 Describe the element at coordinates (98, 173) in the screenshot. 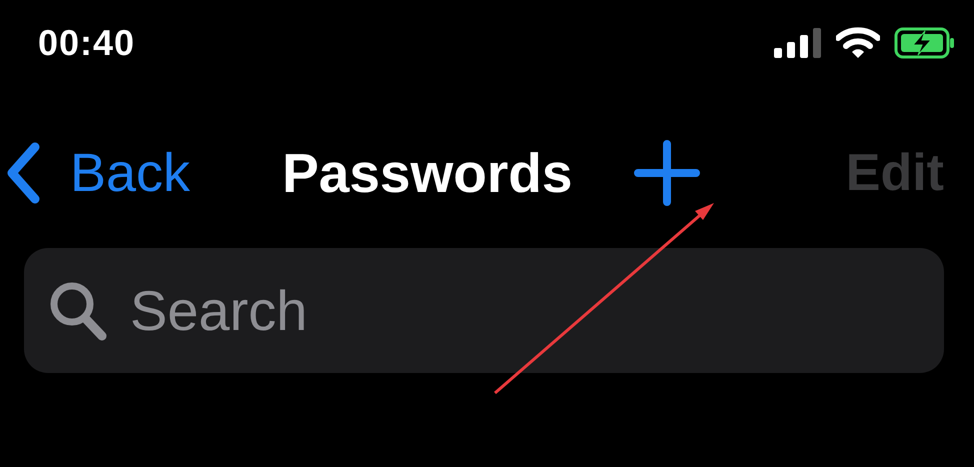

I see `back-button: Back` at that location.